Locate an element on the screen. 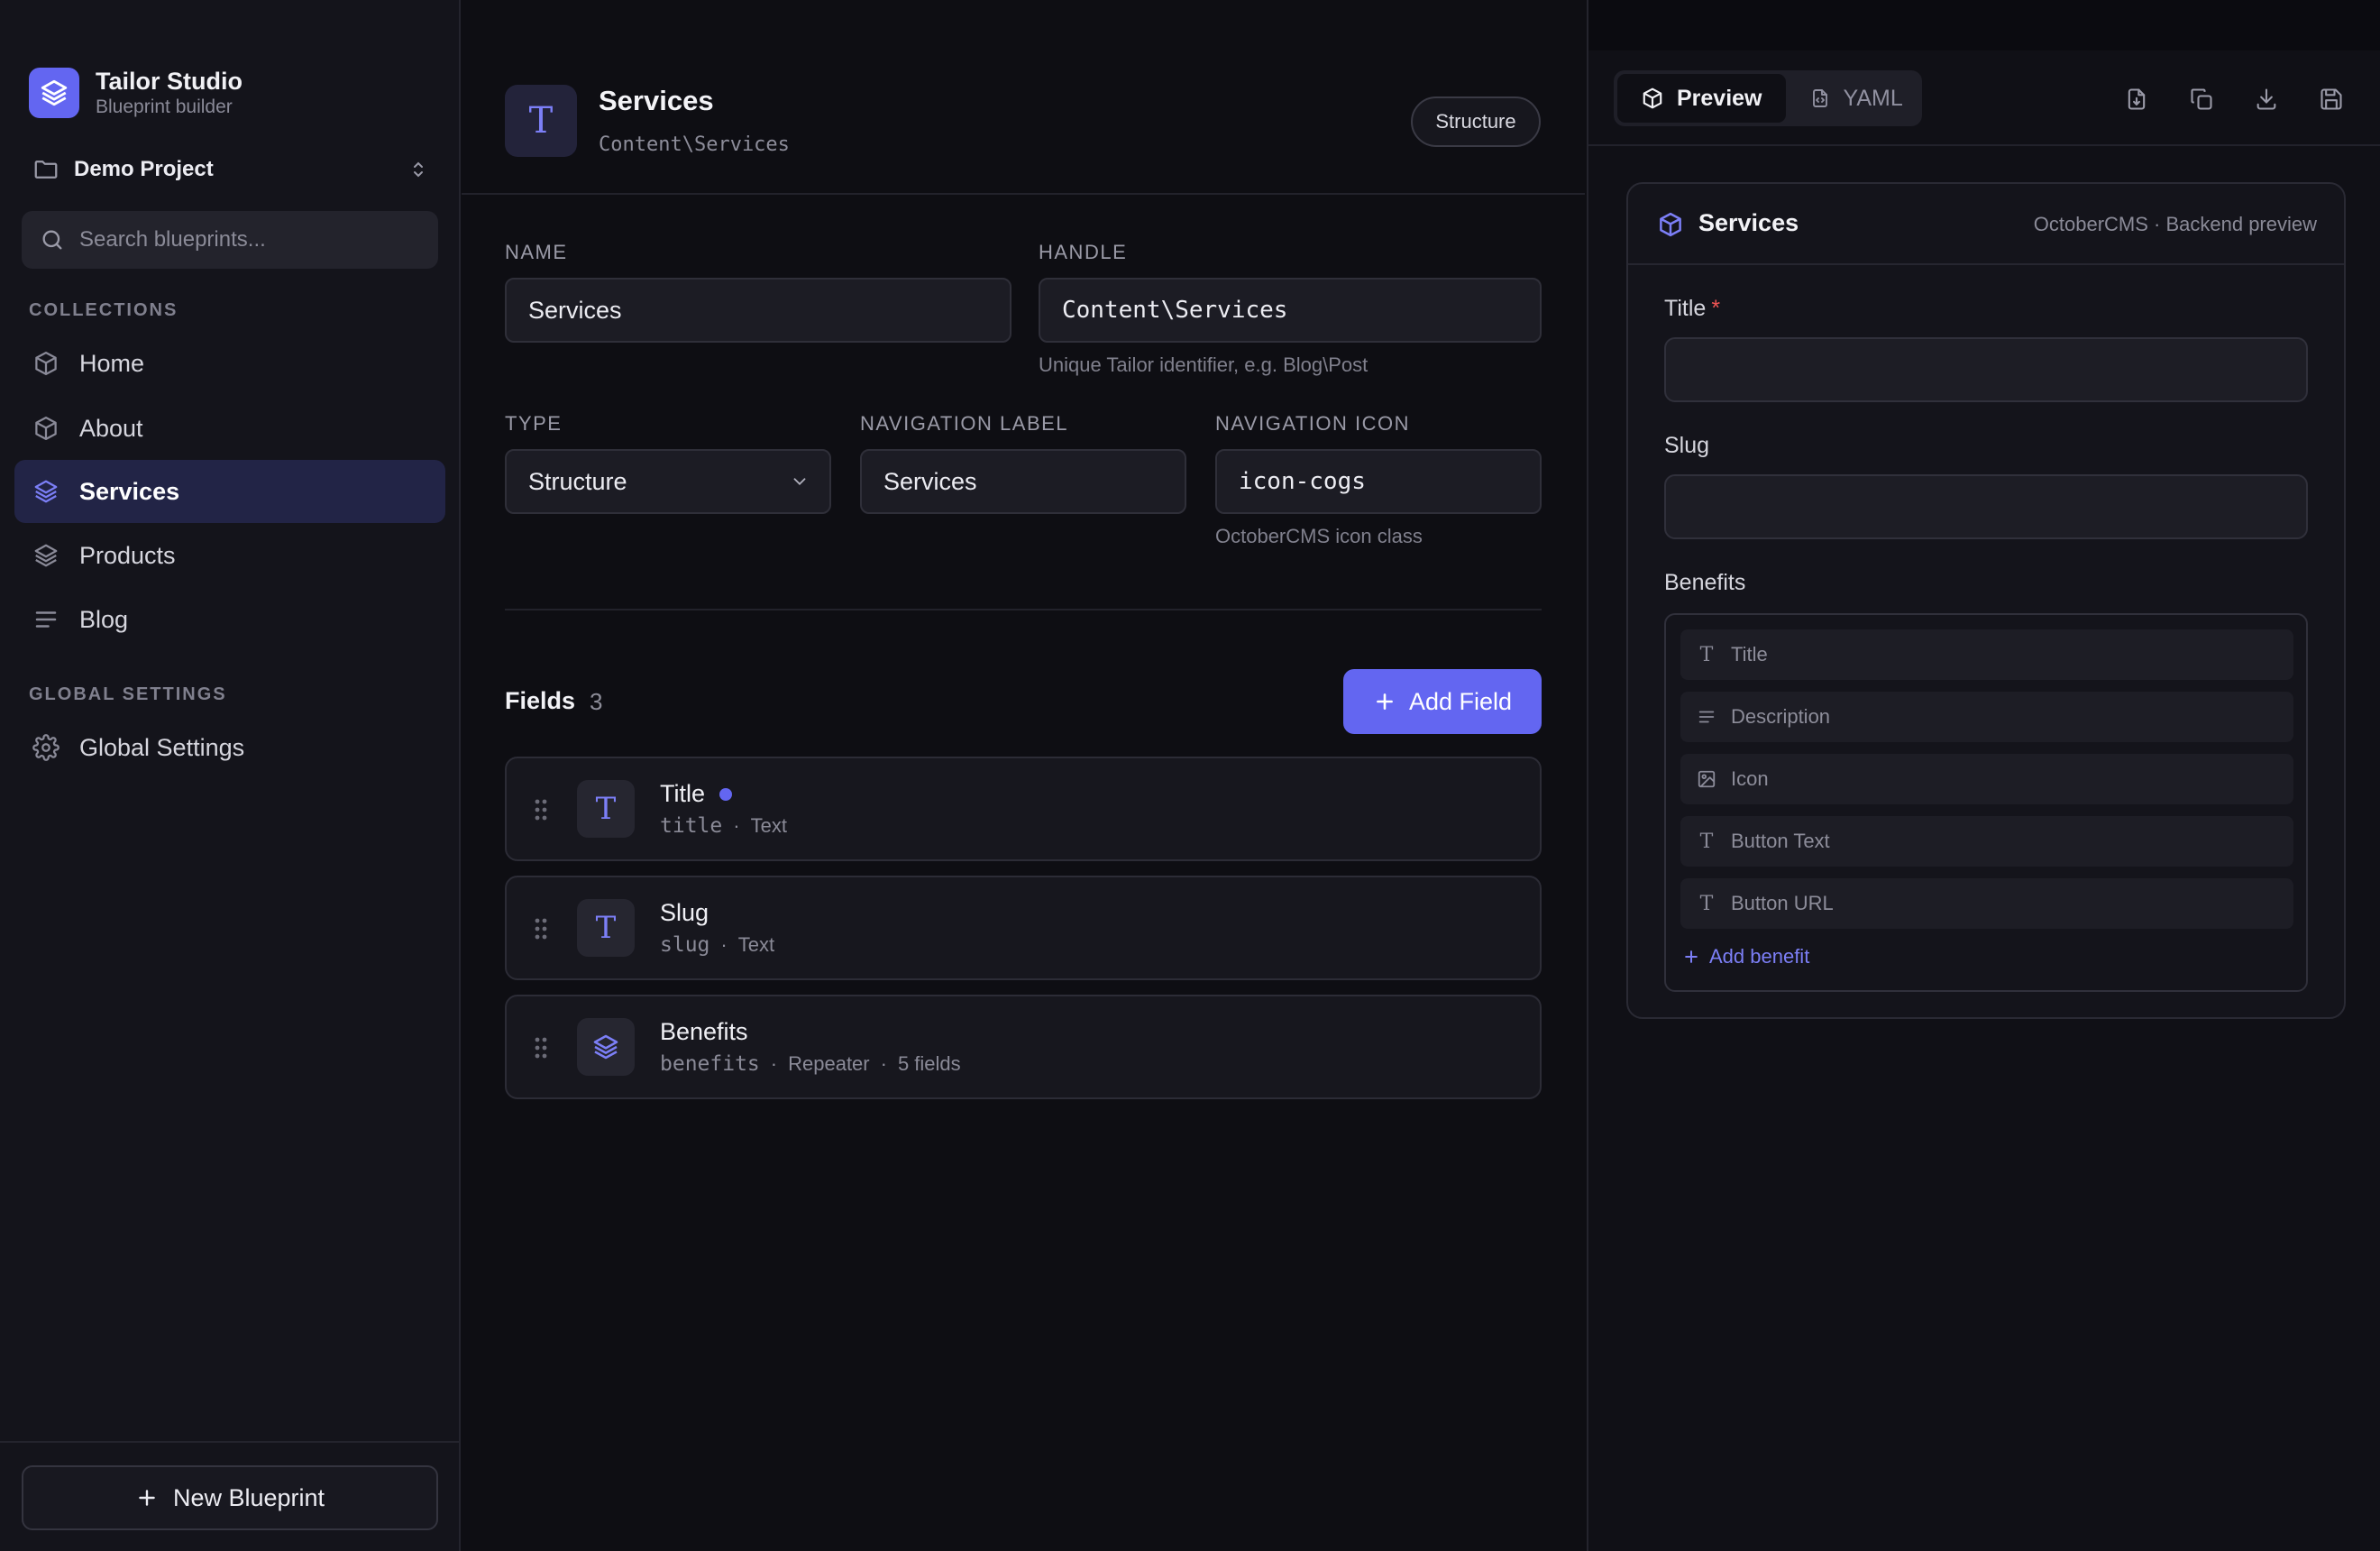 The image size is (2380, 1551). add-benefit-label: Add benefit is located at coordinates (1759, 957).